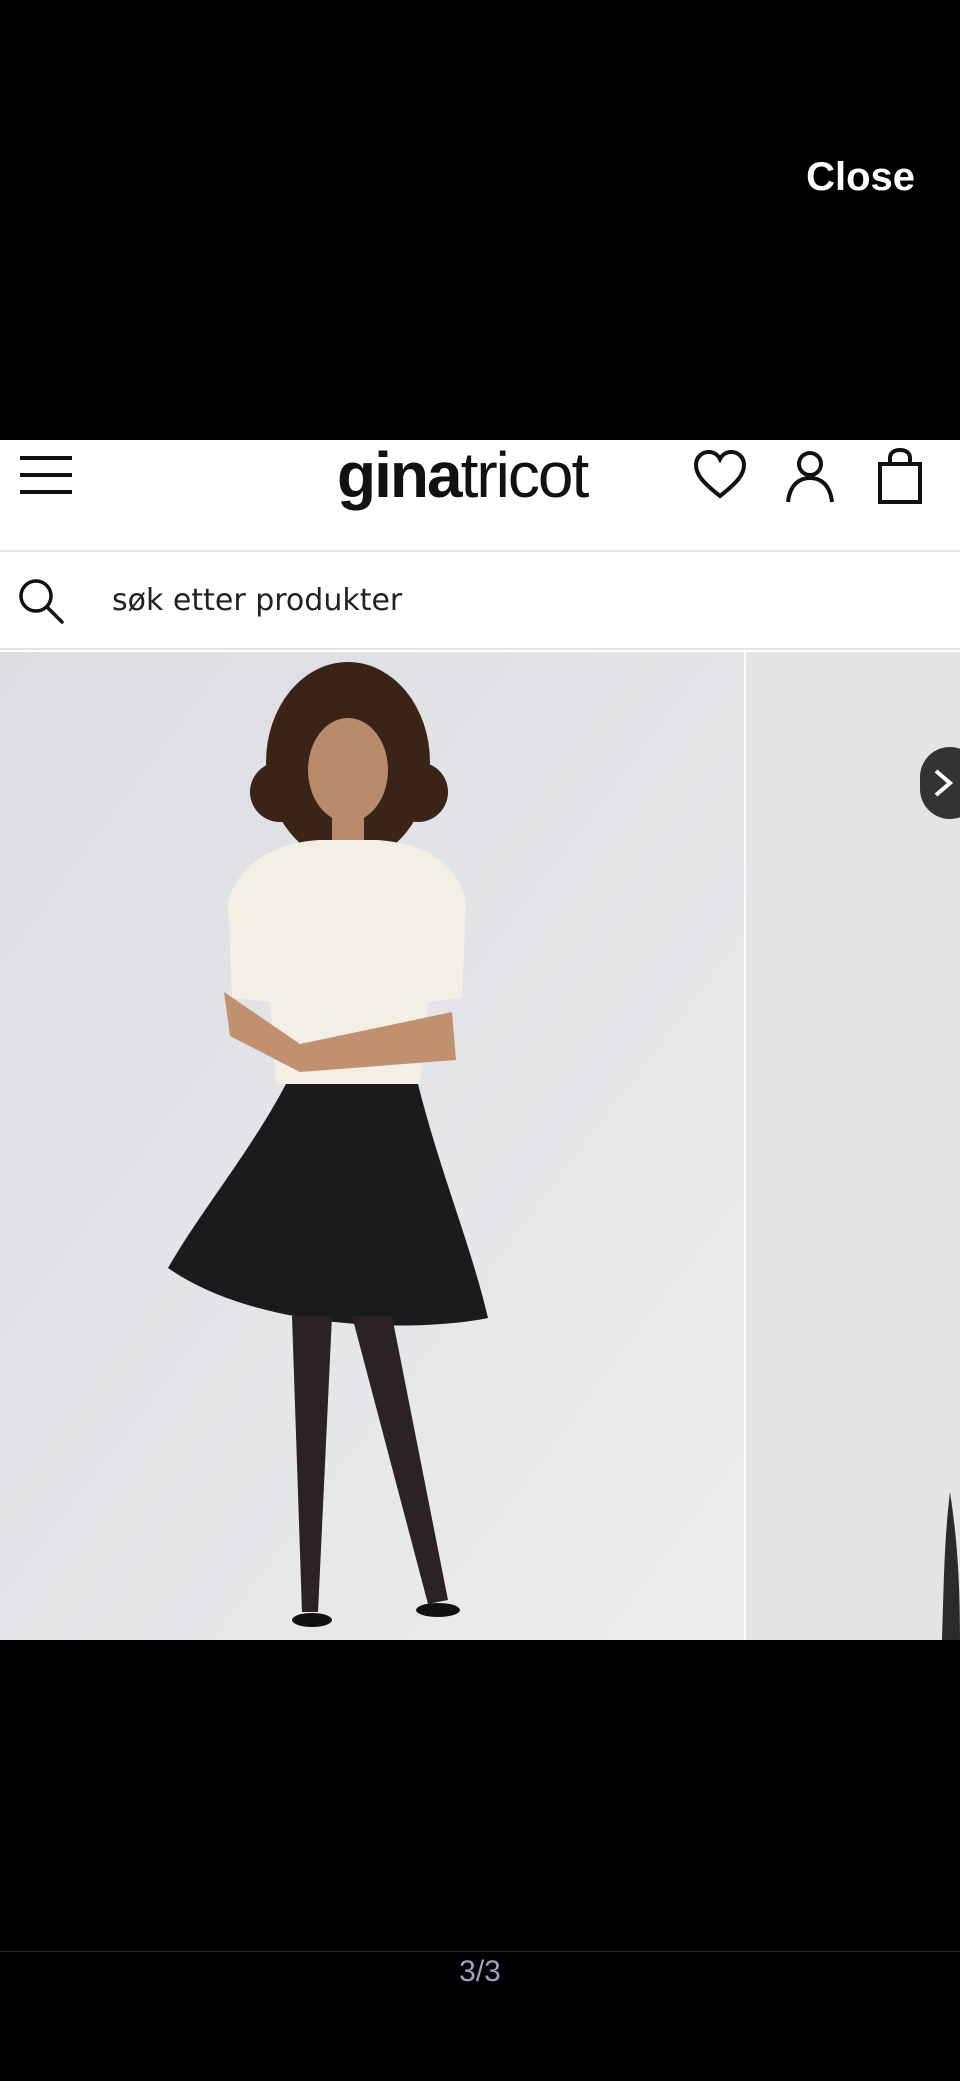 The height and width of the screenshot is (2081, 960). What do you see at coordinates (525, 475) in the screenshot?
I see `logo-light-text: tricot` at bounding box center [525, 475].